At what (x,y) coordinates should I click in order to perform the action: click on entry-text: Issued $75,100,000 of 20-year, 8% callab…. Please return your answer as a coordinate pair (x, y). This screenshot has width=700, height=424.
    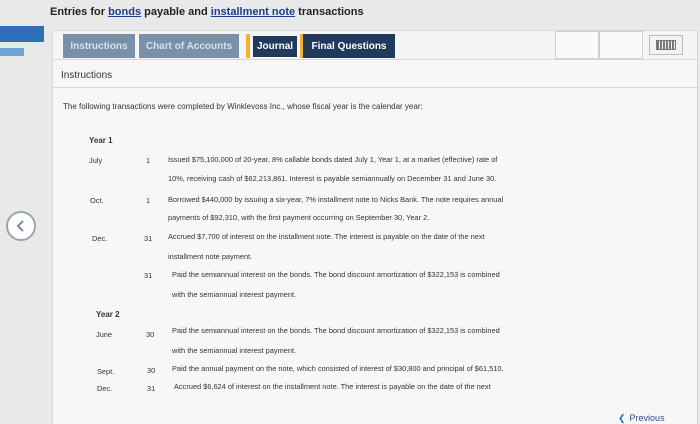
    Looking at the image, I should click on (333, 159).